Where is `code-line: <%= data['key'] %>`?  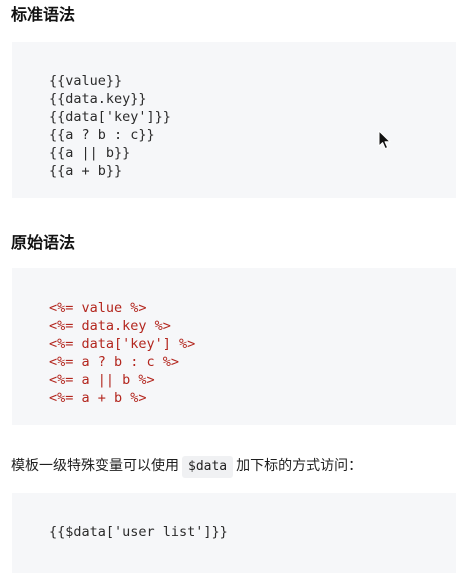 code-line: <%= data['key'] %> is located at coordinates (122, 344).